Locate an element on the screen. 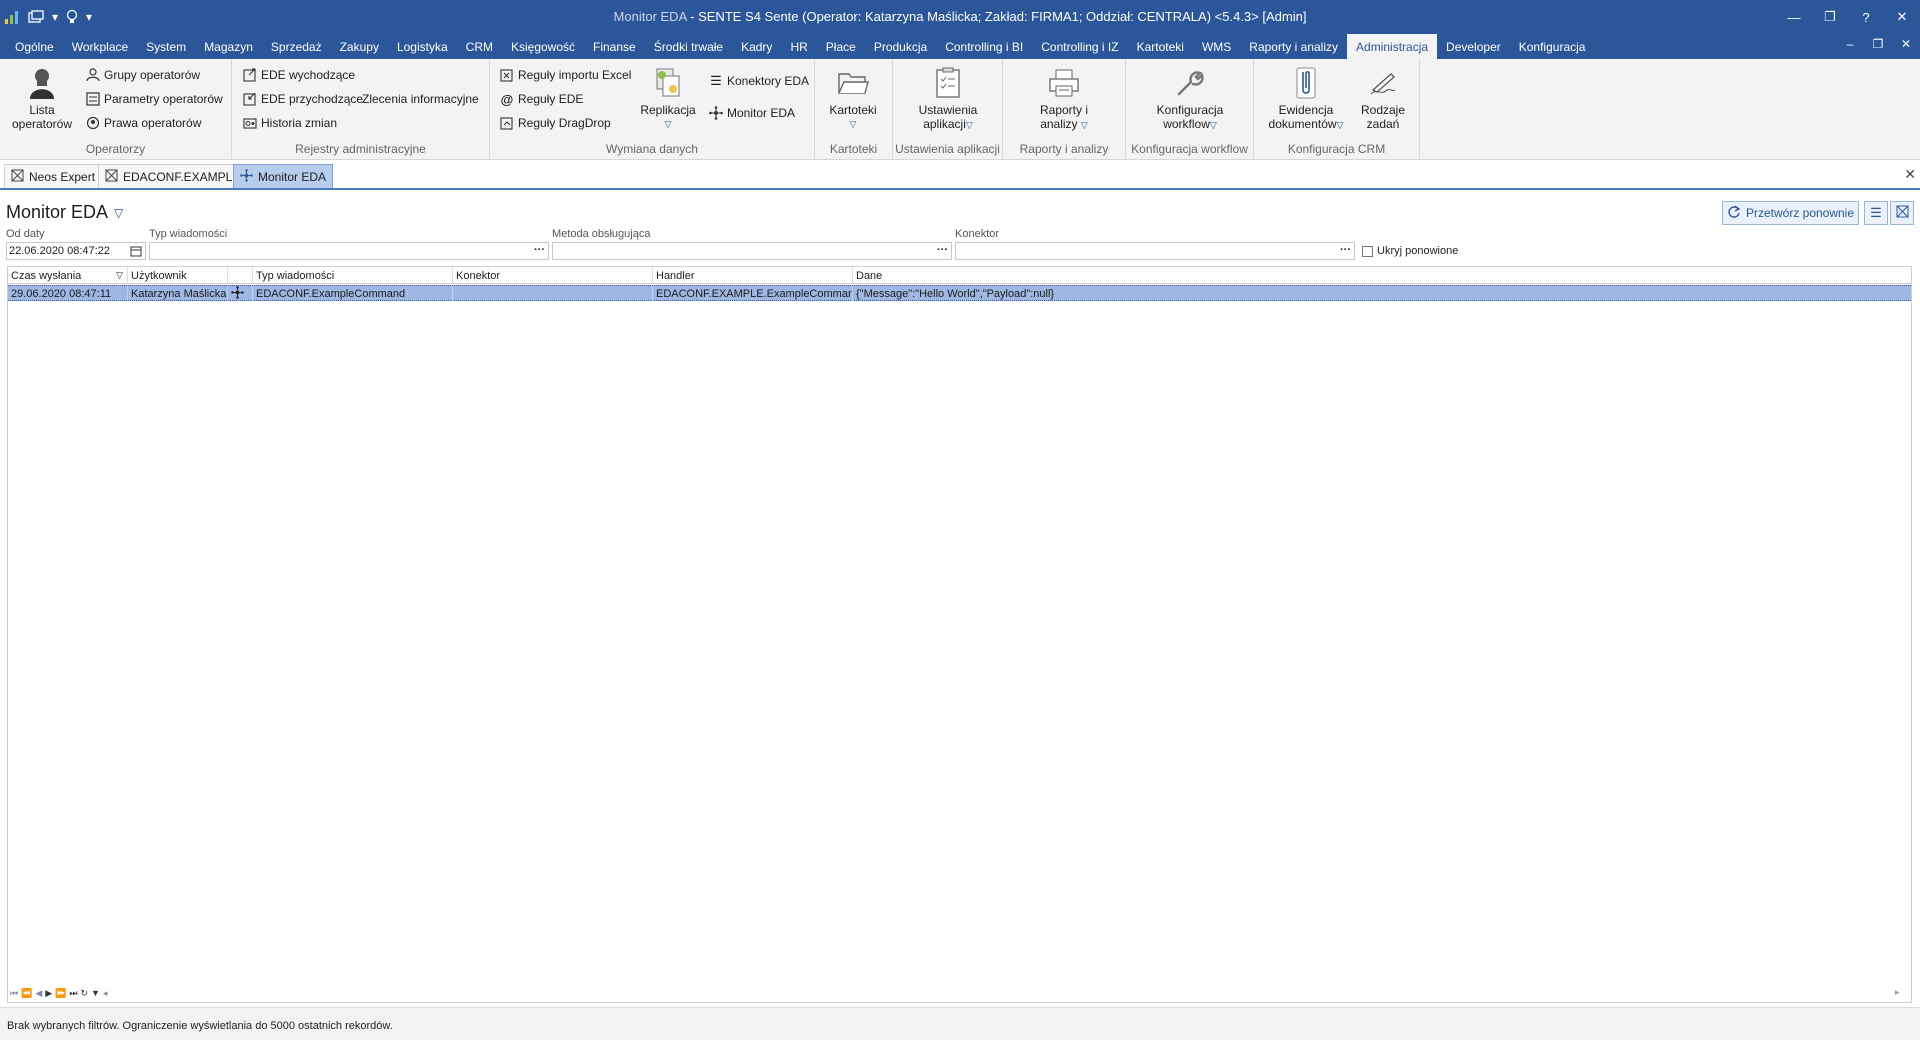 This screenshot has width=1920, height=1040. close-window-button: ✕ is located at coordinates (1902, 17).